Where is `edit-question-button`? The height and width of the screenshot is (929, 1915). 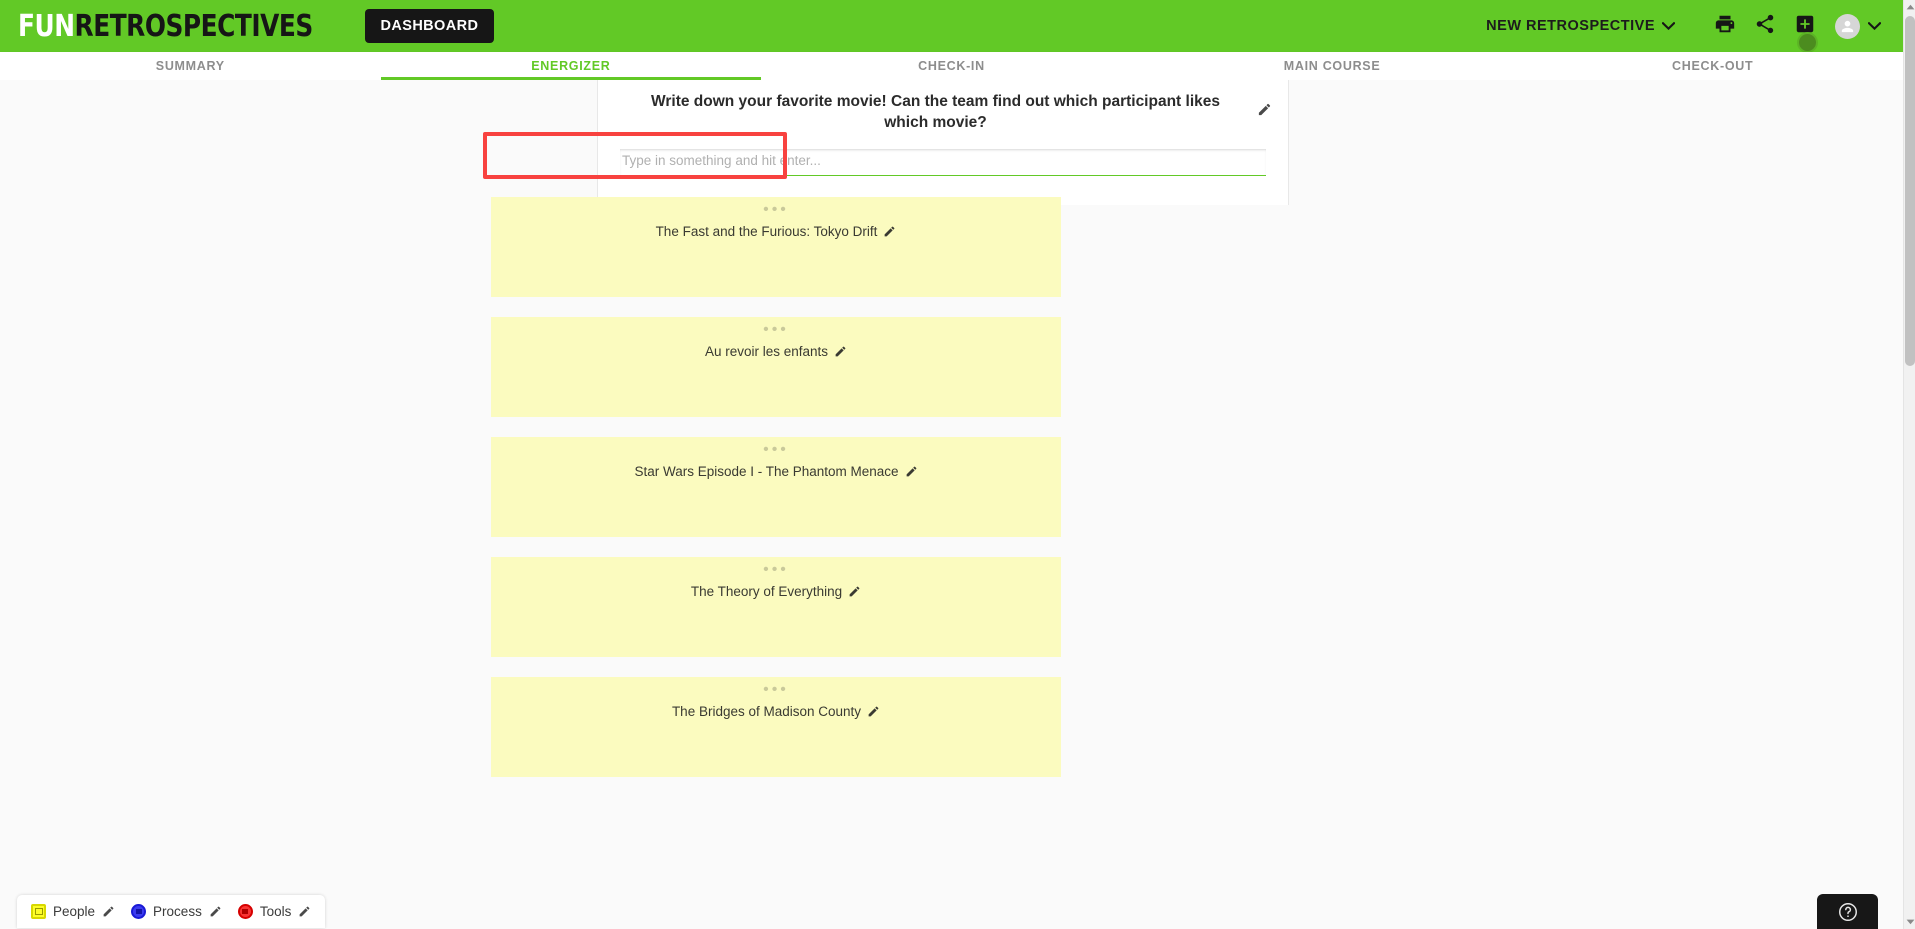 edit-question-button is located at coordinates (1264, 112).